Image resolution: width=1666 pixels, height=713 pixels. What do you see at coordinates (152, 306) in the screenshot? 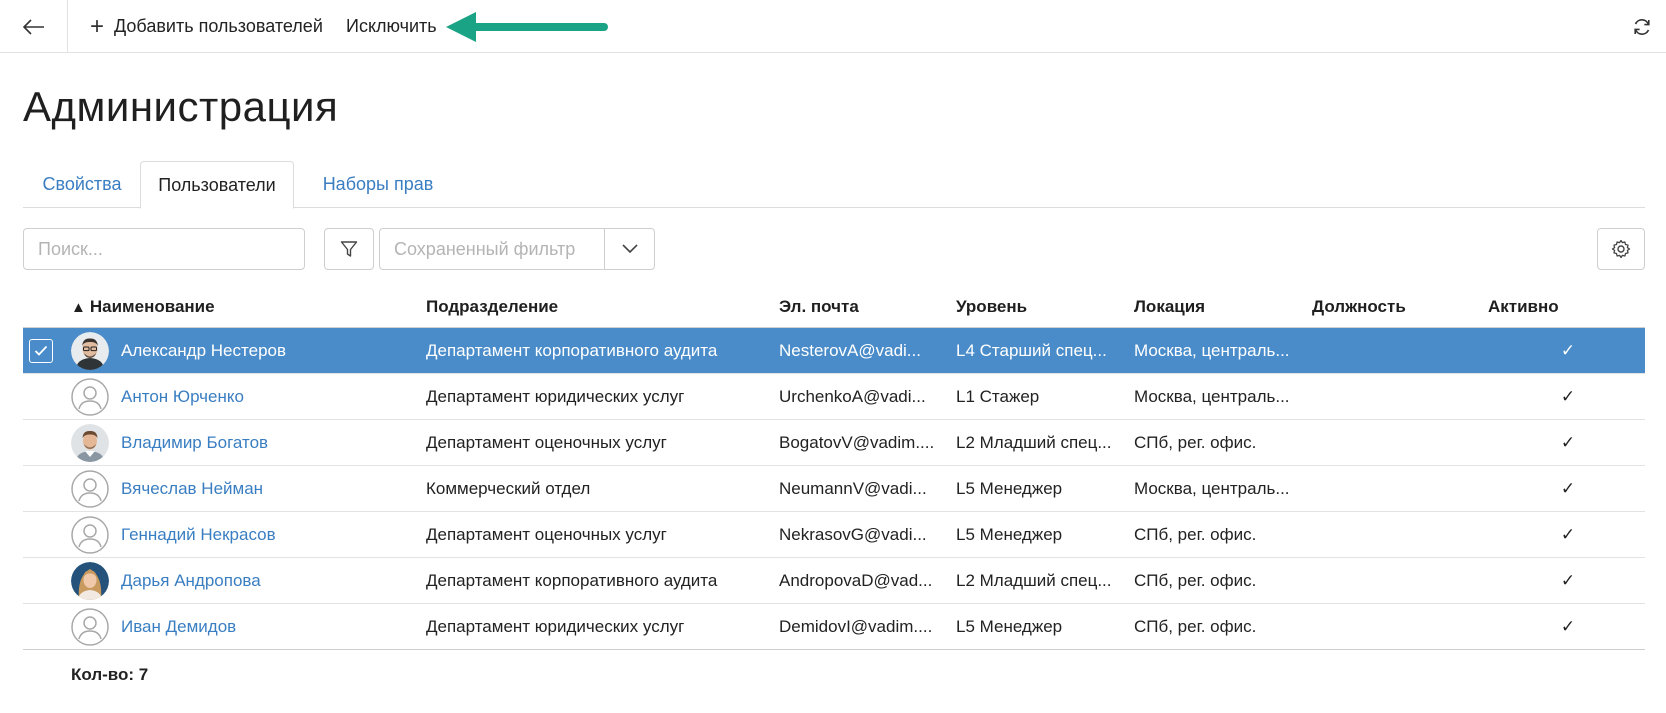
I see `column-header-name-label: Наименование` at bounding box center [152, 306].